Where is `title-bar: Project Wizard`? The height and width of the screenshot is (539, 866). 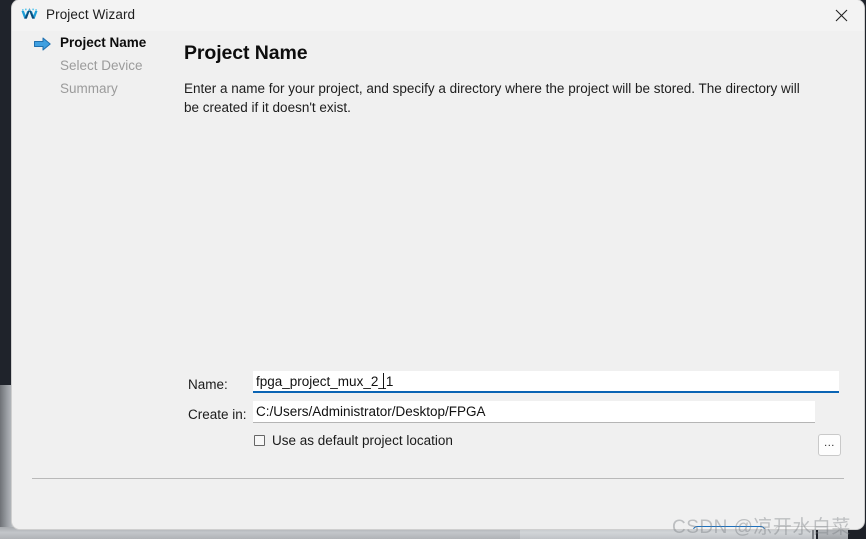
title-bar: Project Wizard is located at coordinates (438, 15).